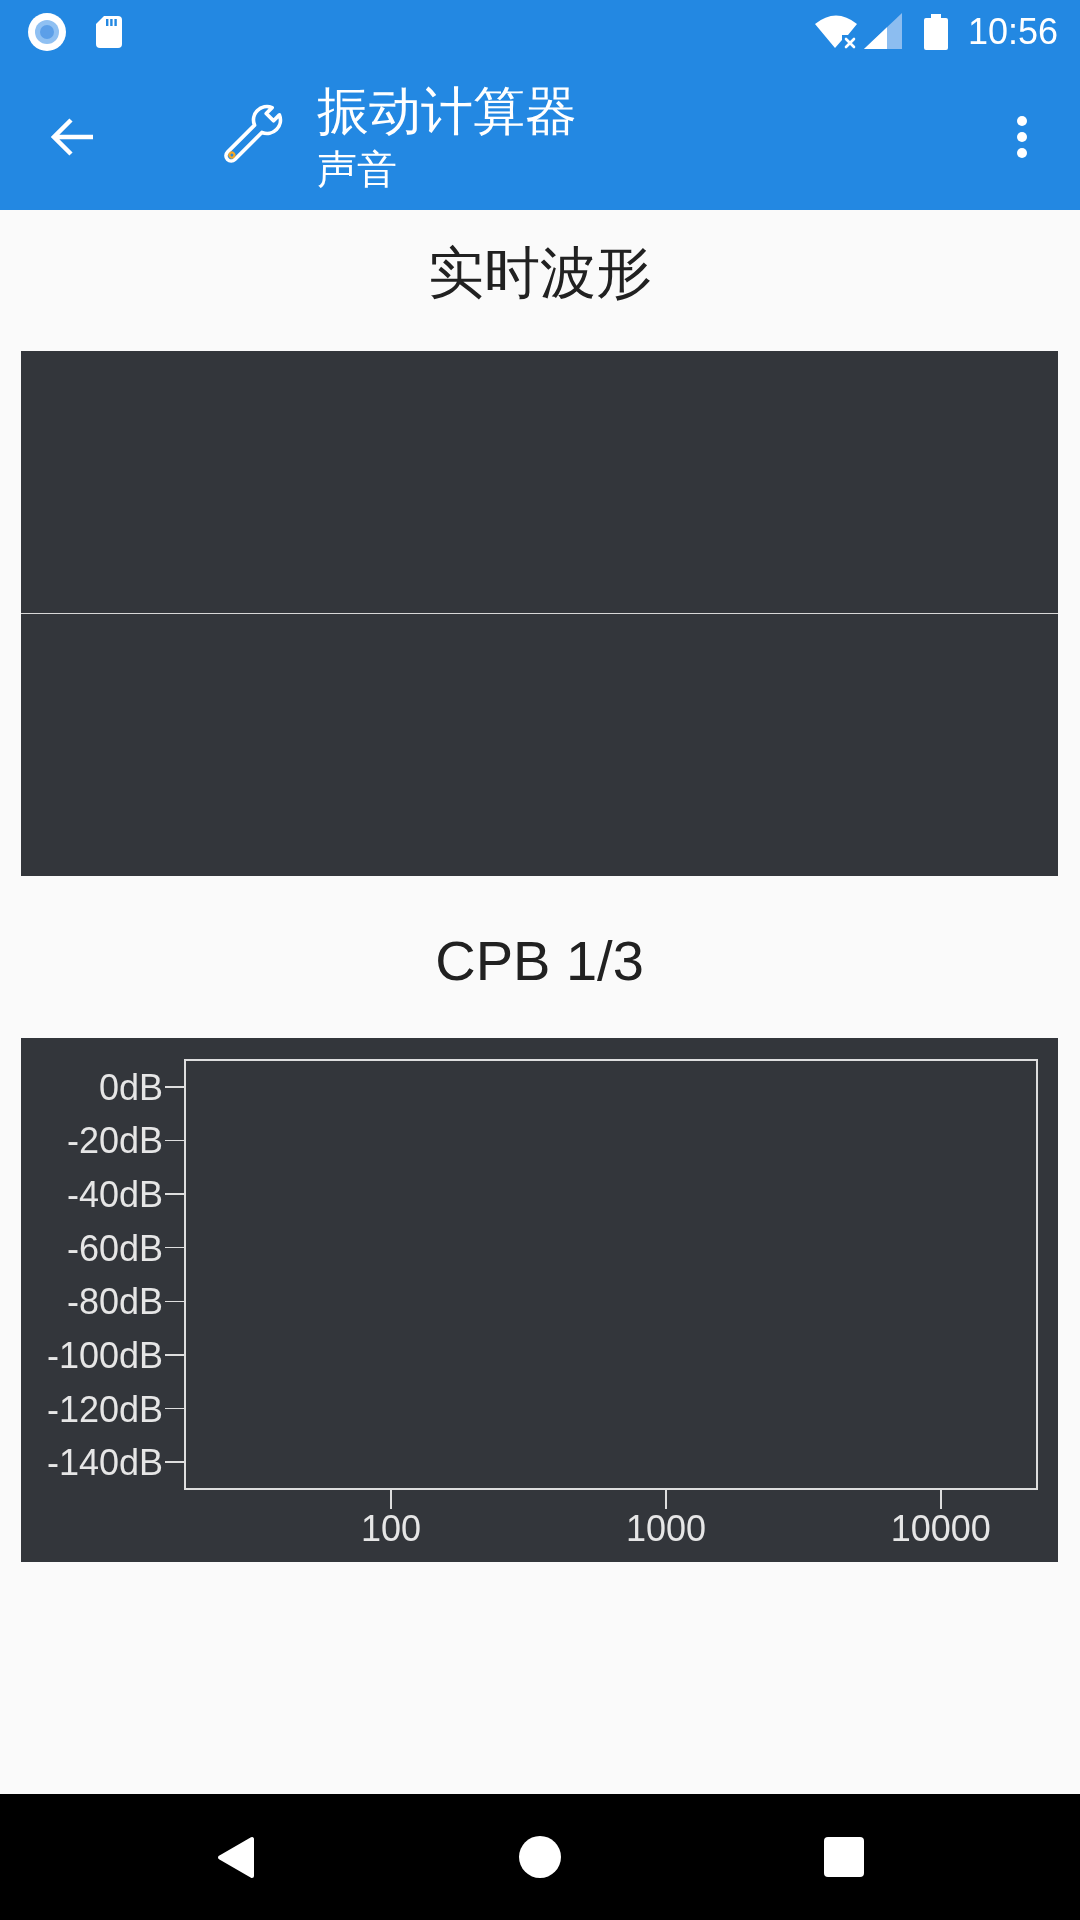  I want to click on back-arrow-icon, so click(73, 136).